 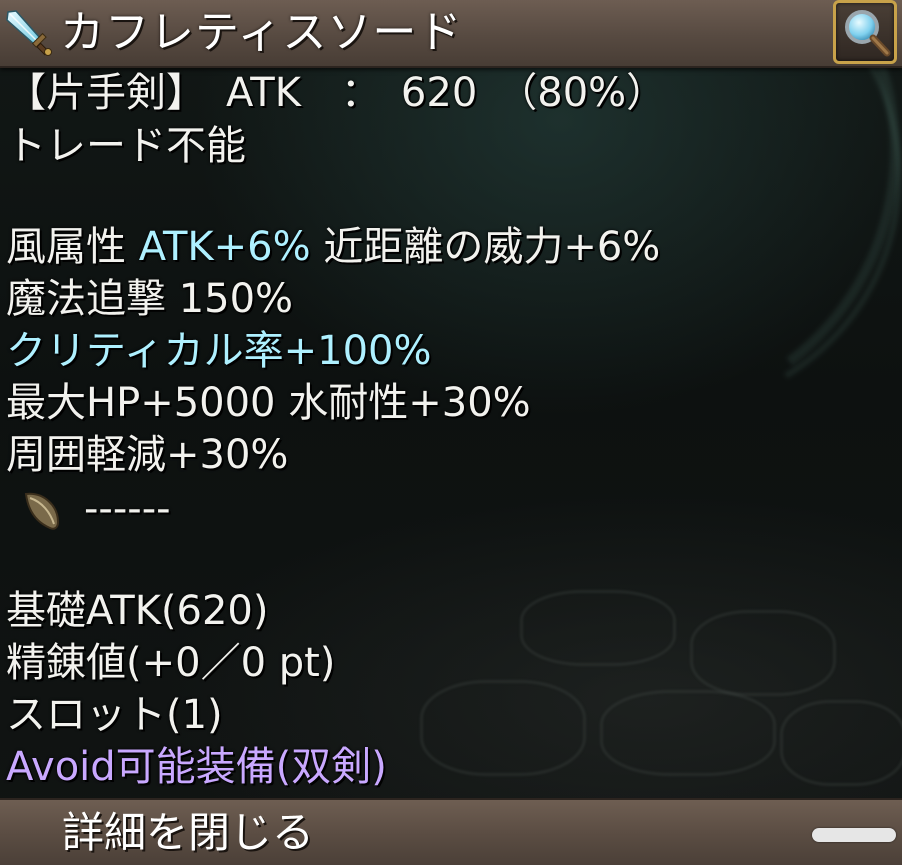 What do you see at coordinates (126, 146) in the screenshot?
I see `trade-restriction: トレード不能` at bounding box center [126, 146].